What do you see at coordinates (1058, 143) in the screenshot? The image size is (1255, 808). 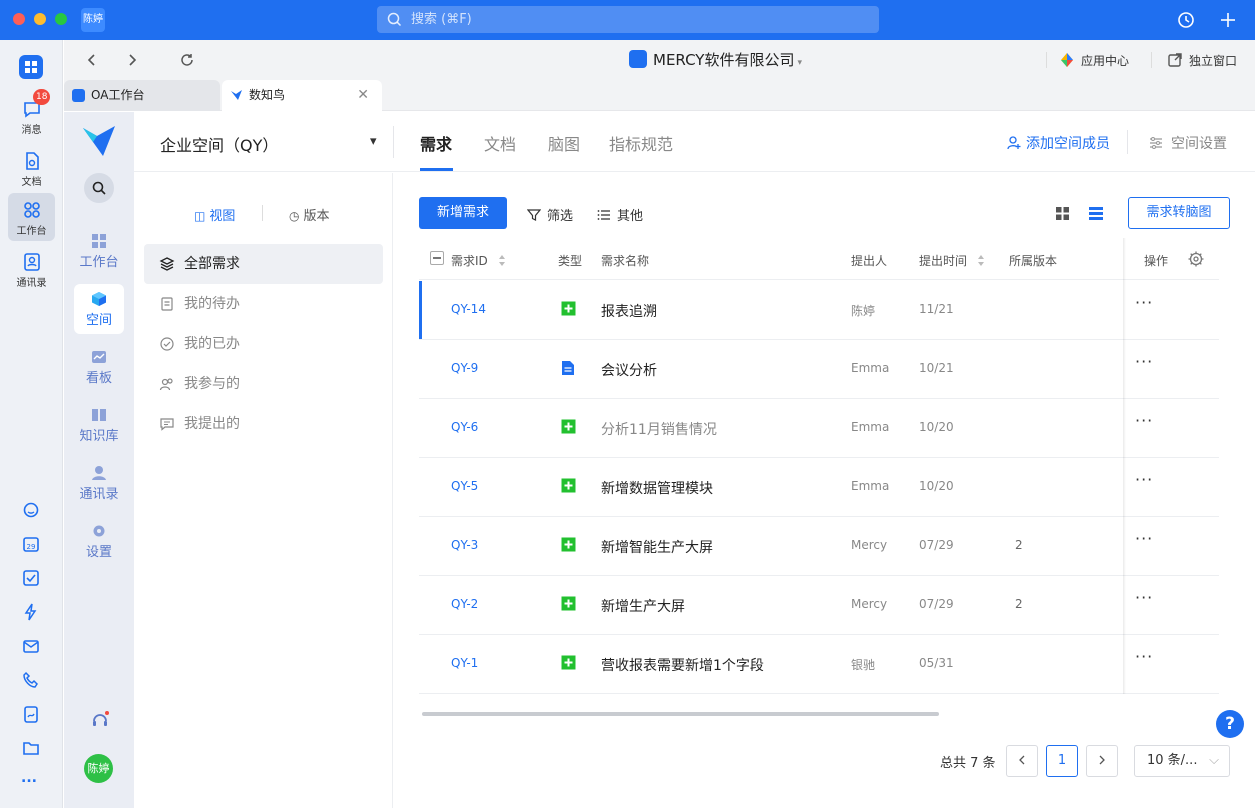 I see `add-member-button: 添加空间成员` at bounding box center [1058, 143].